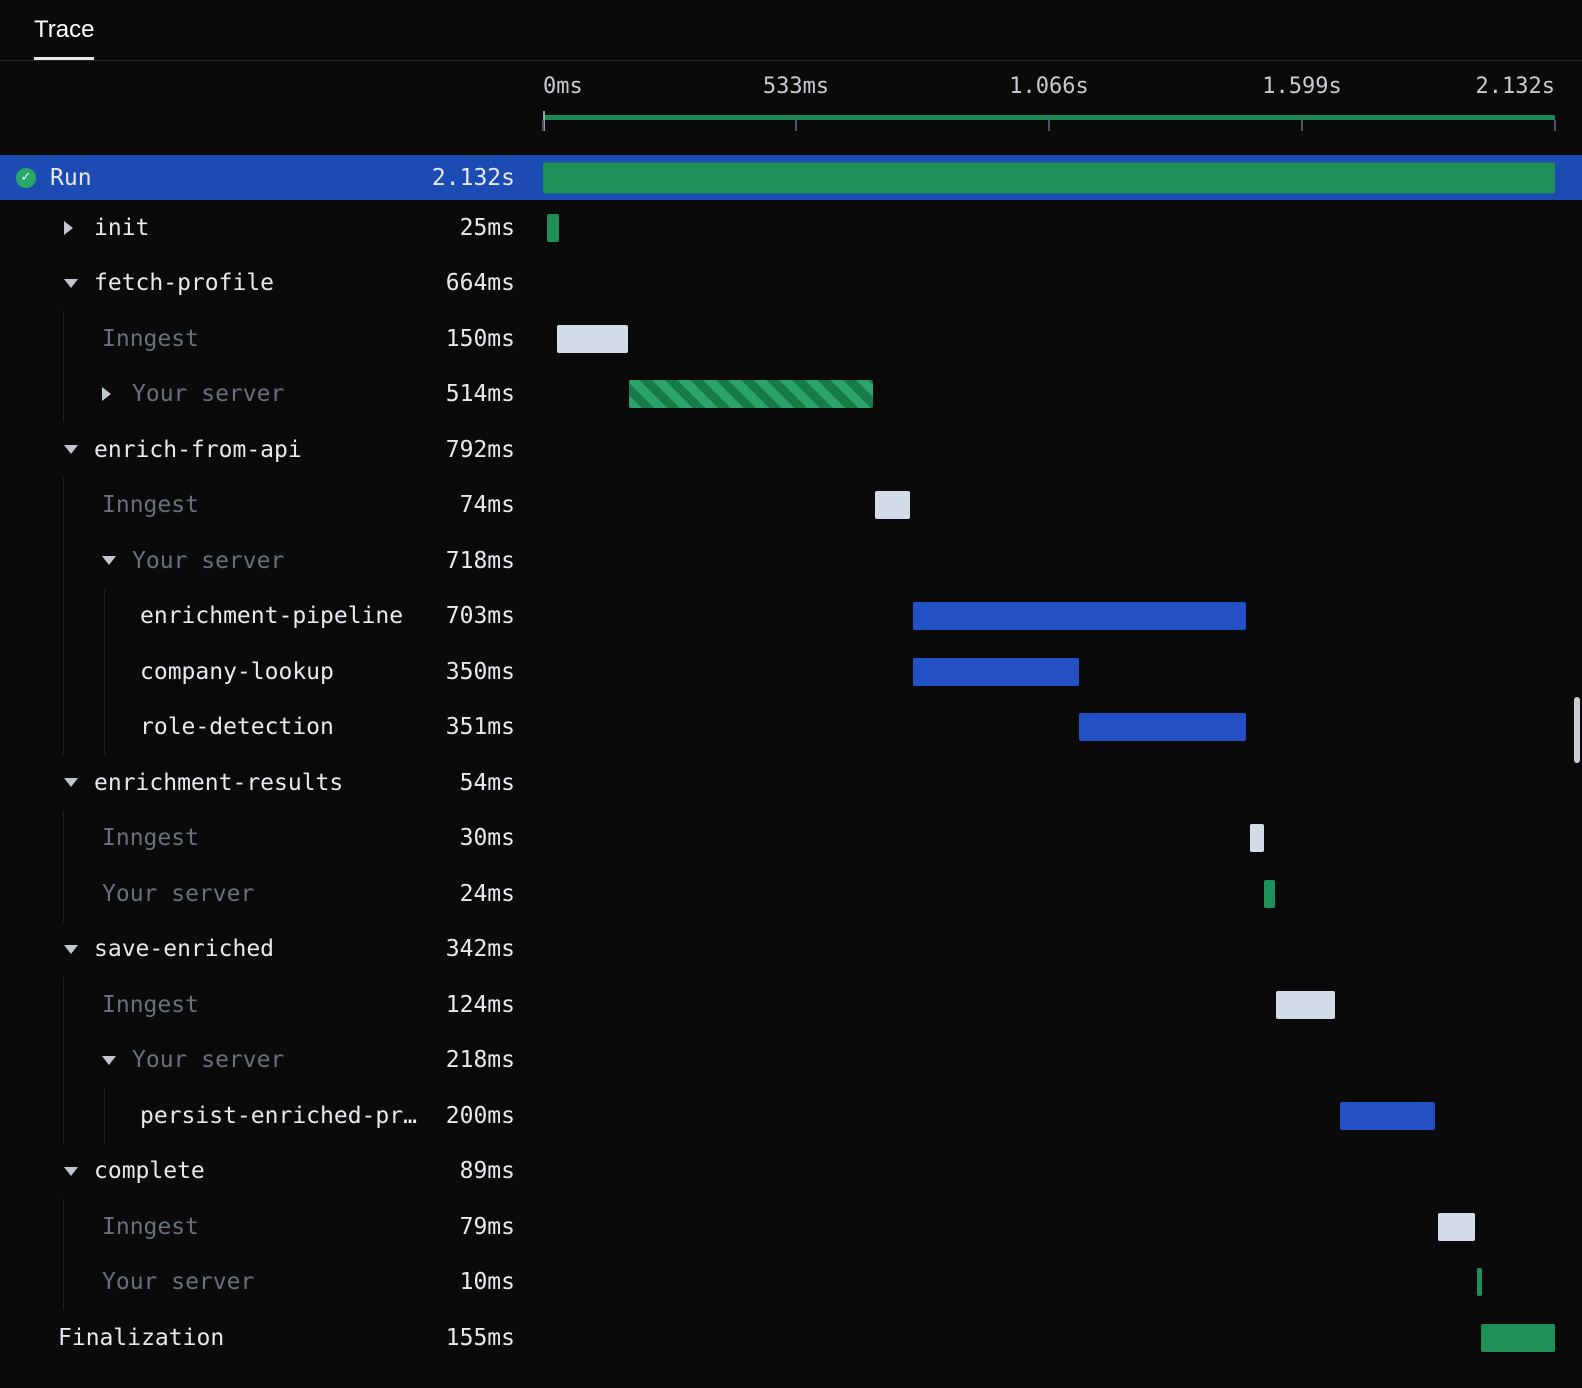  I want to click on trace-row: enrichment-results 54ms, so click(791, 783).